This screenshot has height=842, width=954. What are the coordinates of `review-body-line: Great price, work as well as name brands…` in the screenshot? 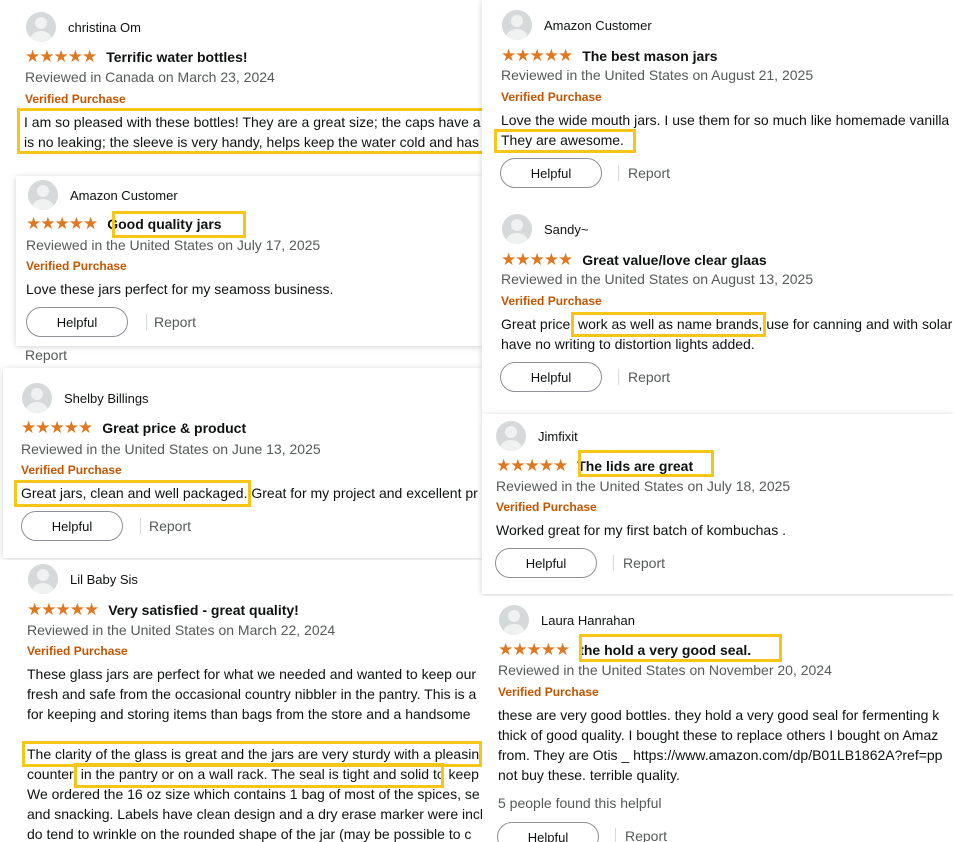 It's located at (727, 324).